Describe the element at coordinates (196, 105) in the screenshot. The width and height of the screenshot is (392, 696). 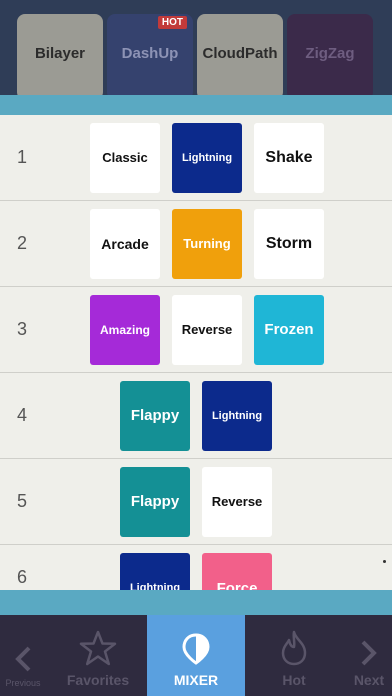
I see `panel-top-bar` at that location.